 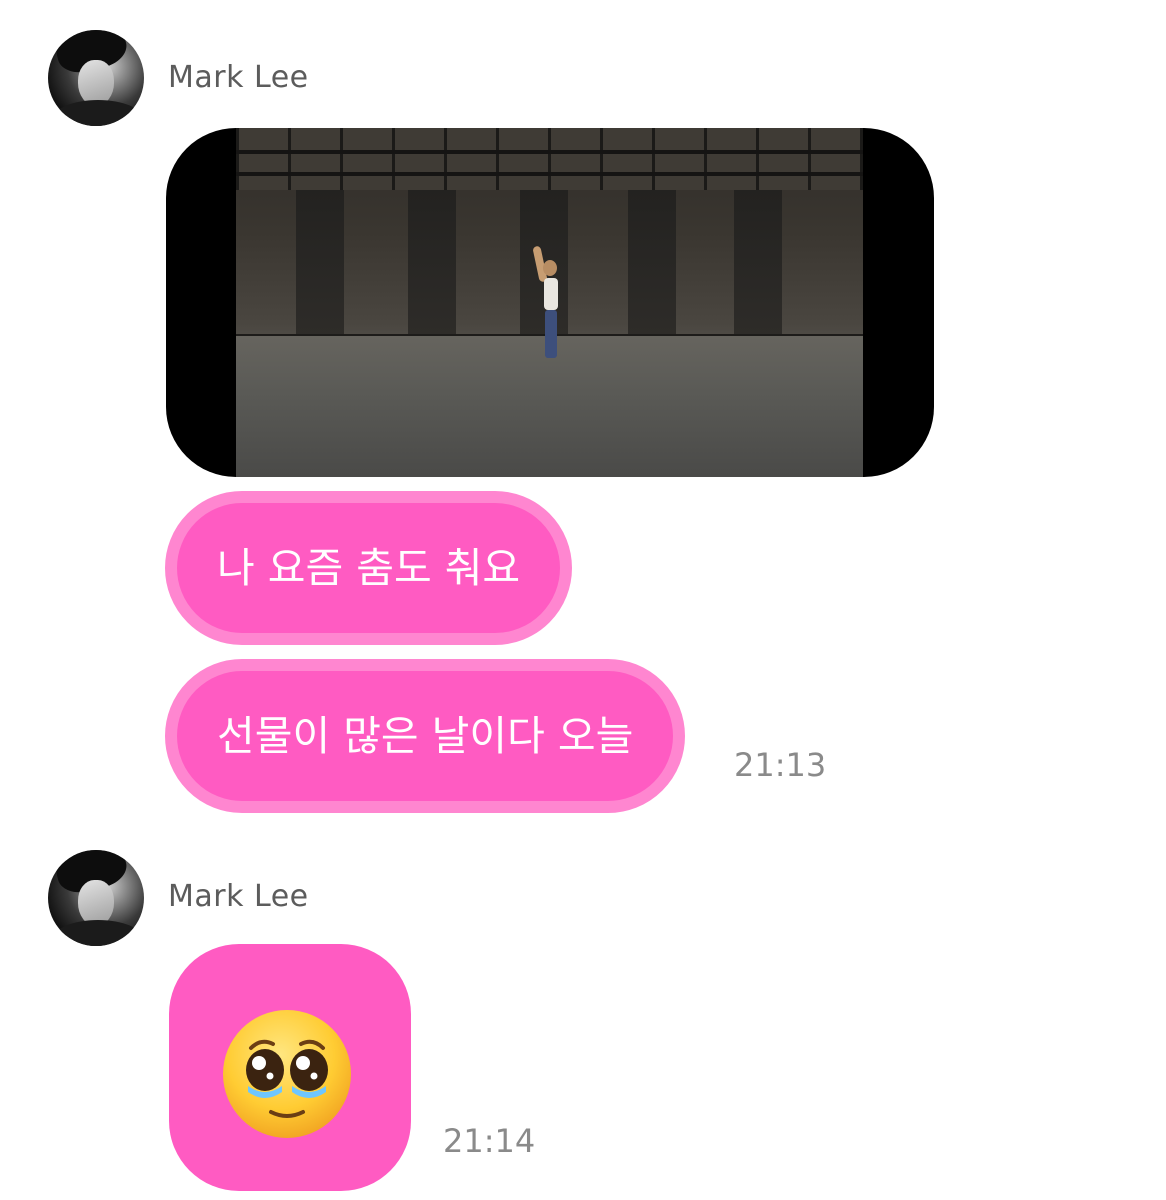 What do you see at coordinates (551, 294) in the screenshot?
I see `dancer-body` at bounding box center [551, 294].